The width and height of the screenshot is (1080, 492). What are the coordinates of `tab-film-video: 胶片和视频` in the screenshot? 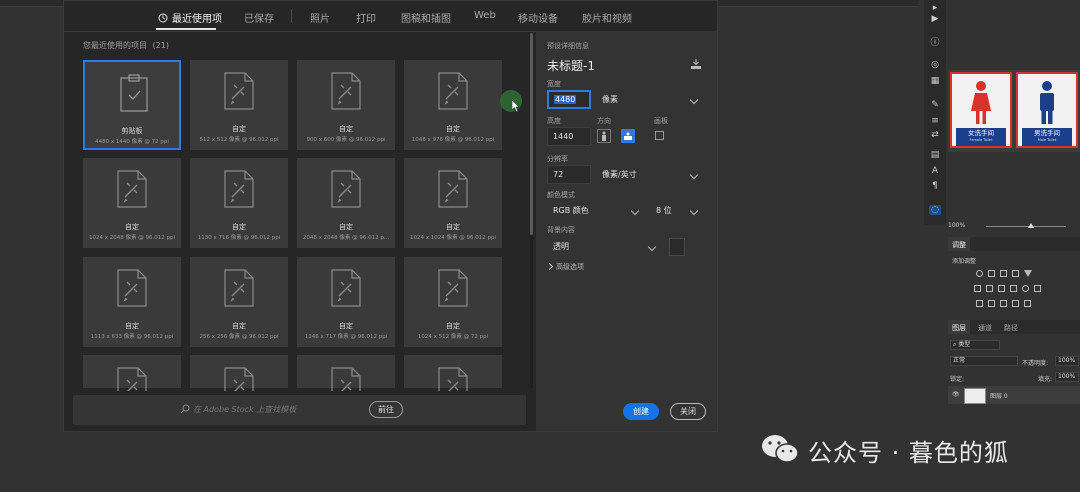 It's located at (607, 17).